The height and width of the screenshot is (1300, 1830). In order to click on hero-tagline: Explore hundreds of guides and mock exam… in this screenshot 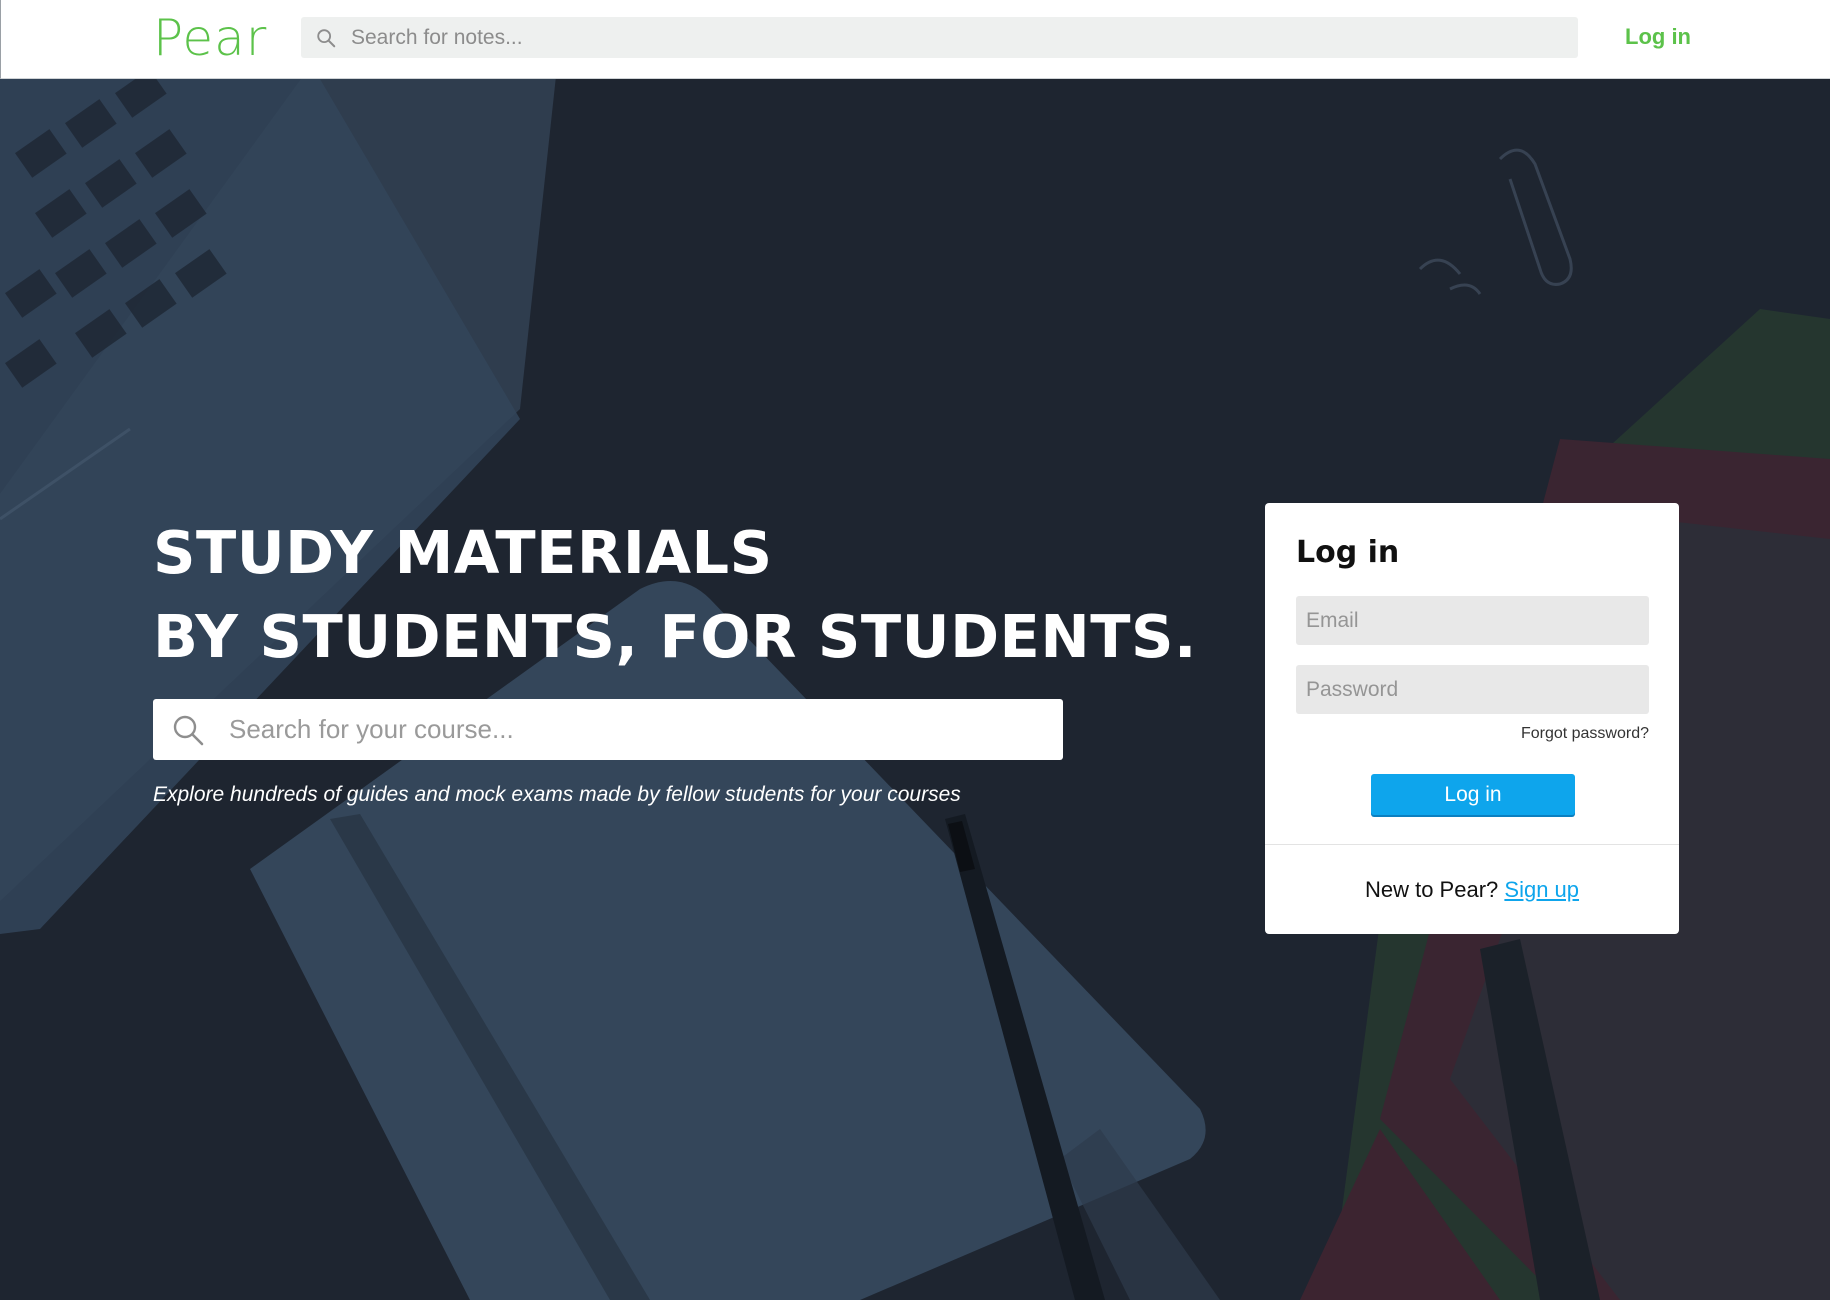, I will do `click(557, 794)`.